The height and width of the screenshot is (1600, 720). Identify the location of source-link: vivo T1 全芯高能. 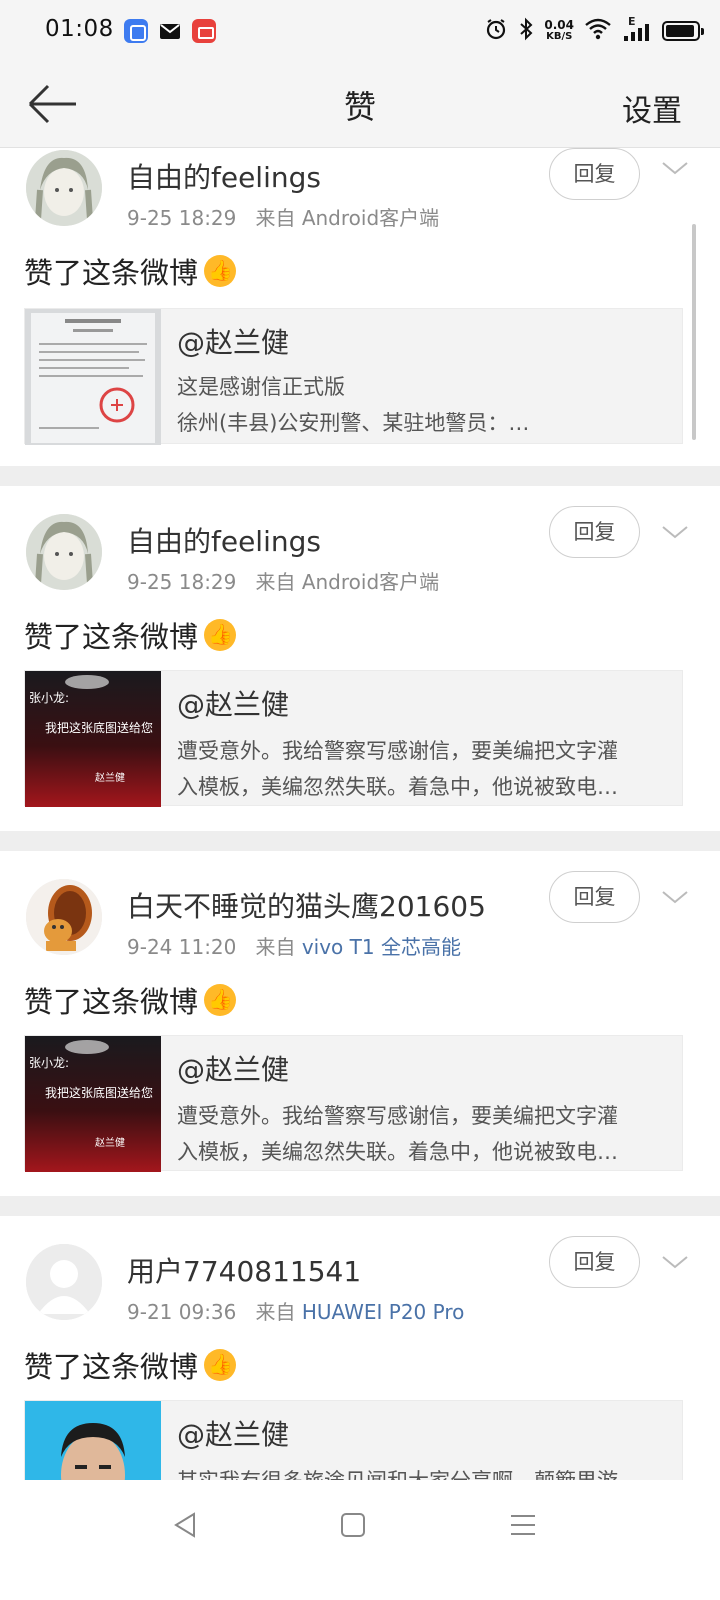
(381, 947).